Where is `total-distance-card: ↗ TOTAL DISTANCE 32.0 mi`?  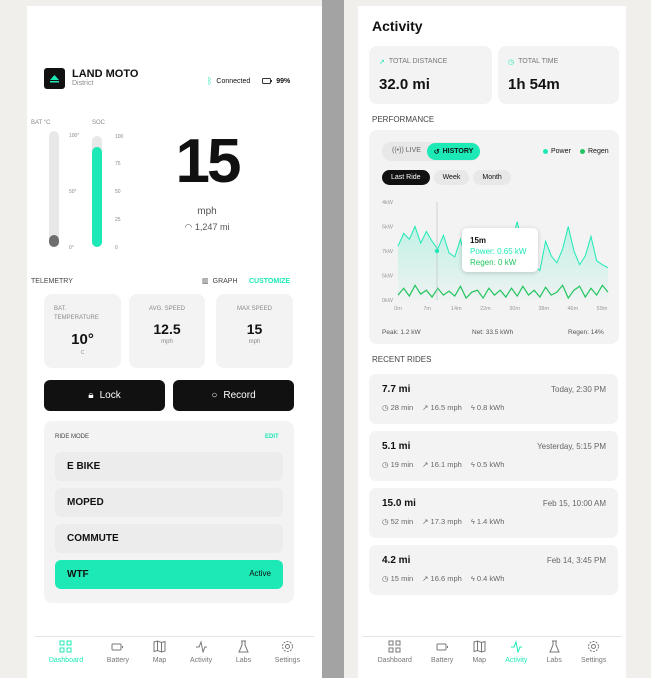 total-distance-card: ↗ TOTAL DISTANCE 32.0 mi is located at coordinates (430, 75).